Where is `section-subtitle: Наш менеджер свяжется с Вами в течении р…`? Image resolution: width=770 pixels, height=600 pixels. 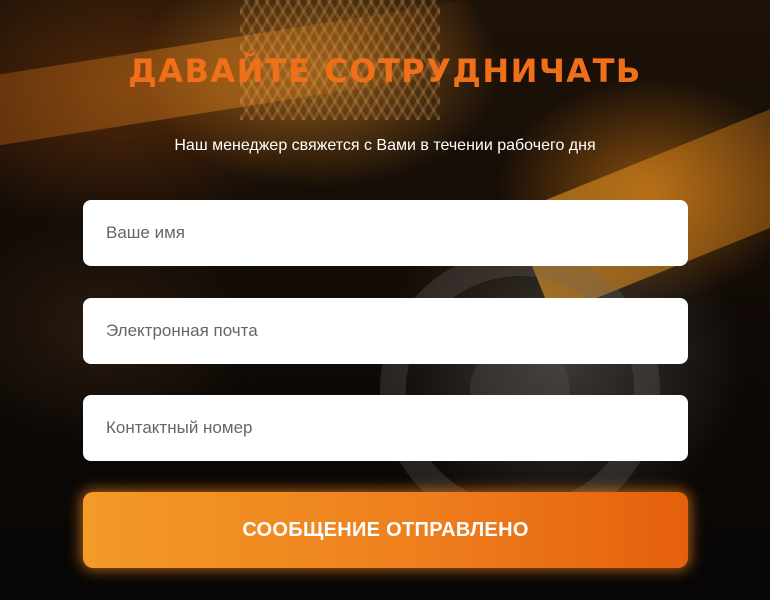 section-subtitle: Наш менеджер свяжется с Вами в течении р… is located at coordinates (385, 145).